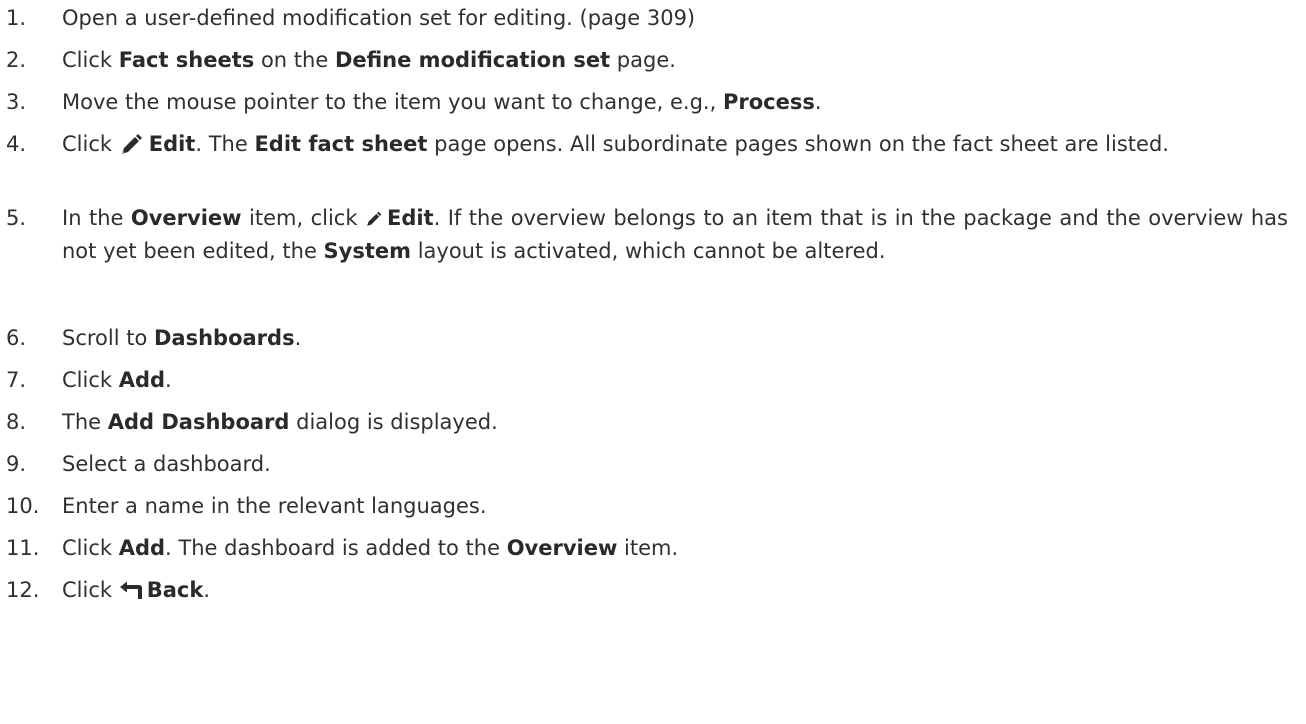 The height and width of the screenshot is (724, 1306). Describe the element at coordinates (16, 218) in the screenshot. I see `step-number: 5.` at that location.